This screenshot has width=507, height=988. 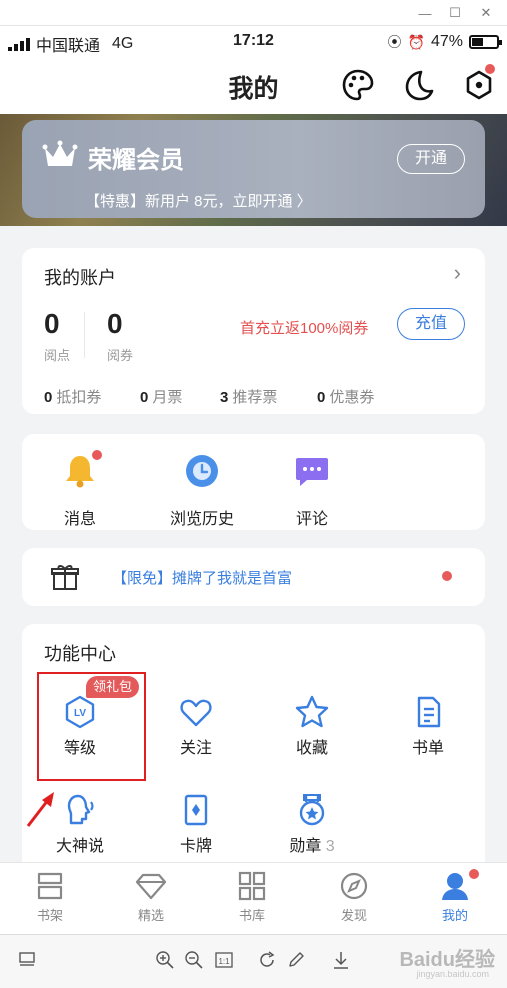 I want to click on booklist-button: 书单, so click(x=428, y=726).